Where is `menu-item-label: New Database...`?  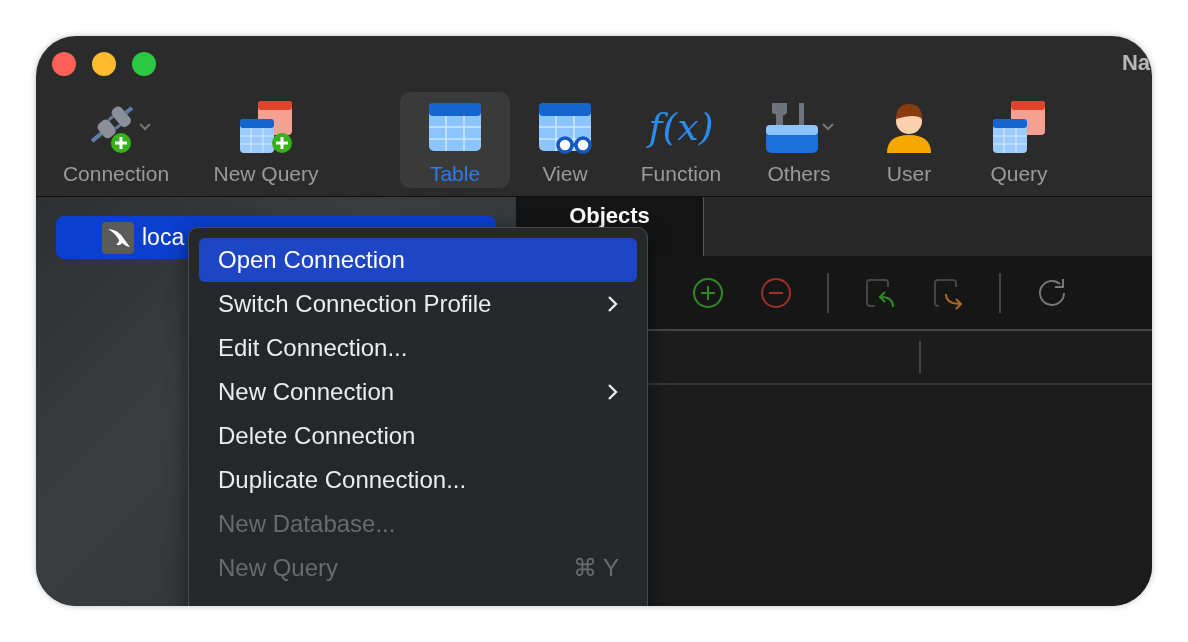
menu-item-label: New Database... is located at coordinates (307, 524).